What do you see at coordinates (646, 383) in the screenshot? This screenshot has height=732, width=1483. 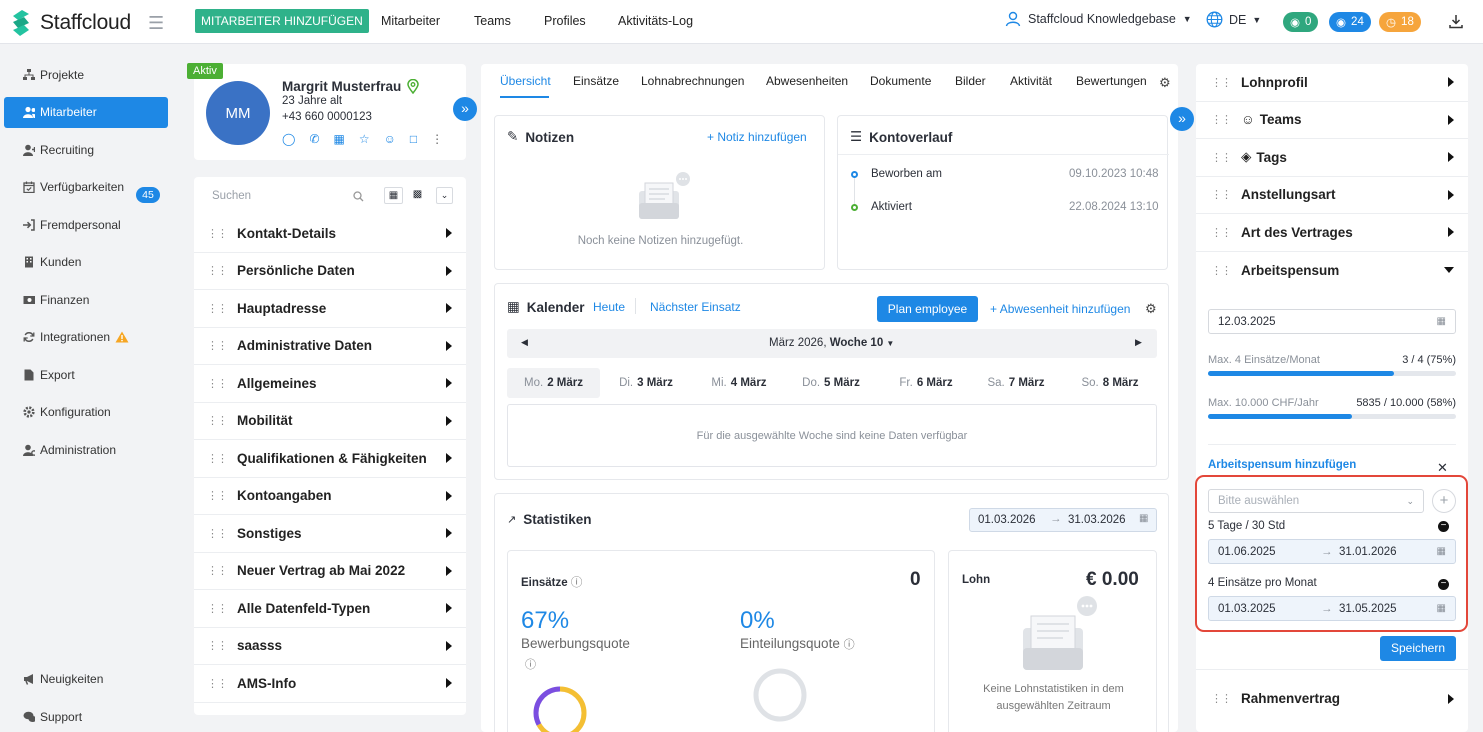 I see `day-di-2: Di. 3 März` at bounding box center [646, 383].